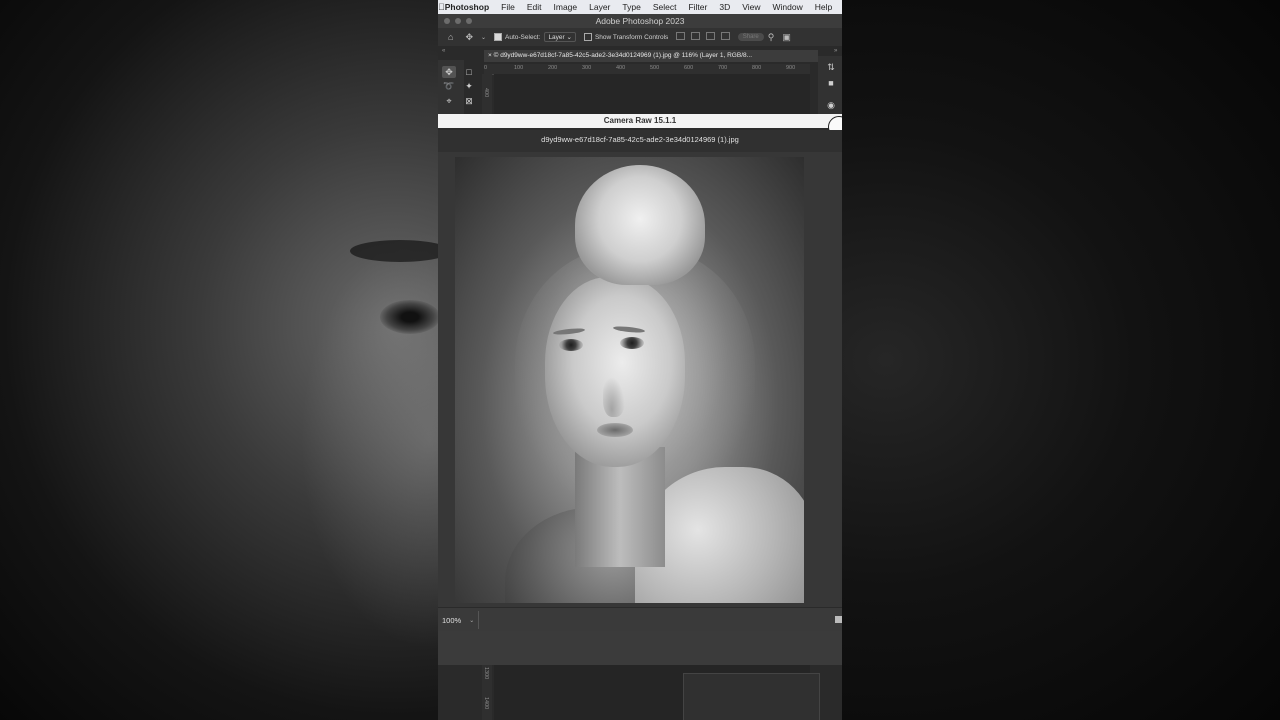  What do you see at coordinates (697, 7) in the screenshot?
I see `menu-filter: Filter` at bounding box center [697, 7].